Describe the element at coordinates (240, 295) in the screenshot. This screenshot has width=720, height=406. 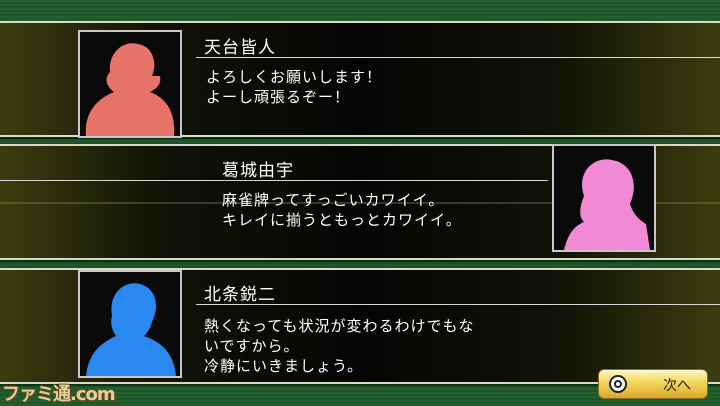
I see `speaker-name: 北条鋭二` at that location.